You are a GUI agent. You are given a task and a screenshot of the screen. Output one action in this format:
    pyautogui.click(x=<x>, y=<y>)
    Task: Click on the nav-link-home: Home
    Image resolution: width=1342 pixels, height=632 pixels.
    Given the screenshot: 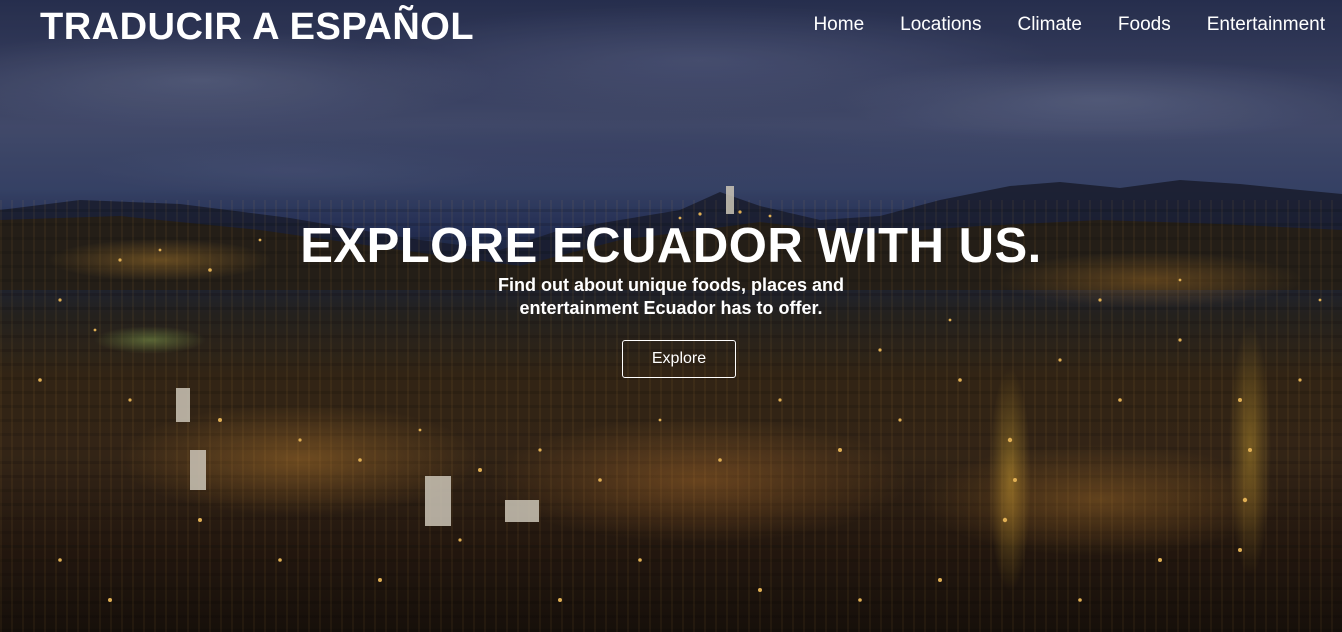 What is the action you would take?
    pyautogui.click(x=838, y=25)
    